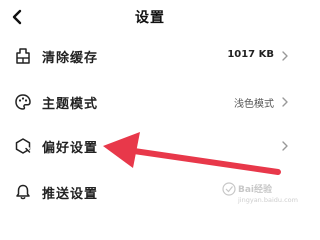 The image size is (320, 240). What do you see at coordinates (254, 104) in the screenshot?
I see `theme-mode-value: 浅色模式` at bounding box center [254, 104].